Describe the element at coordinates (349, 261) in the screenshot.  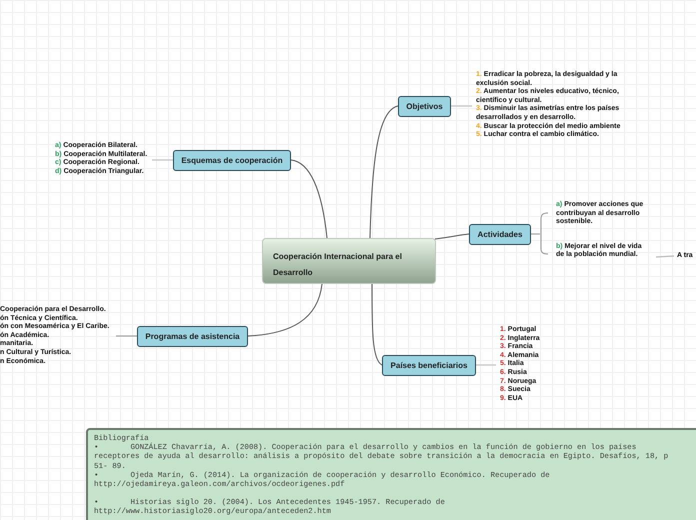
I see `central-topic: Cooperación Internacional para el Desarrollo` at that location.